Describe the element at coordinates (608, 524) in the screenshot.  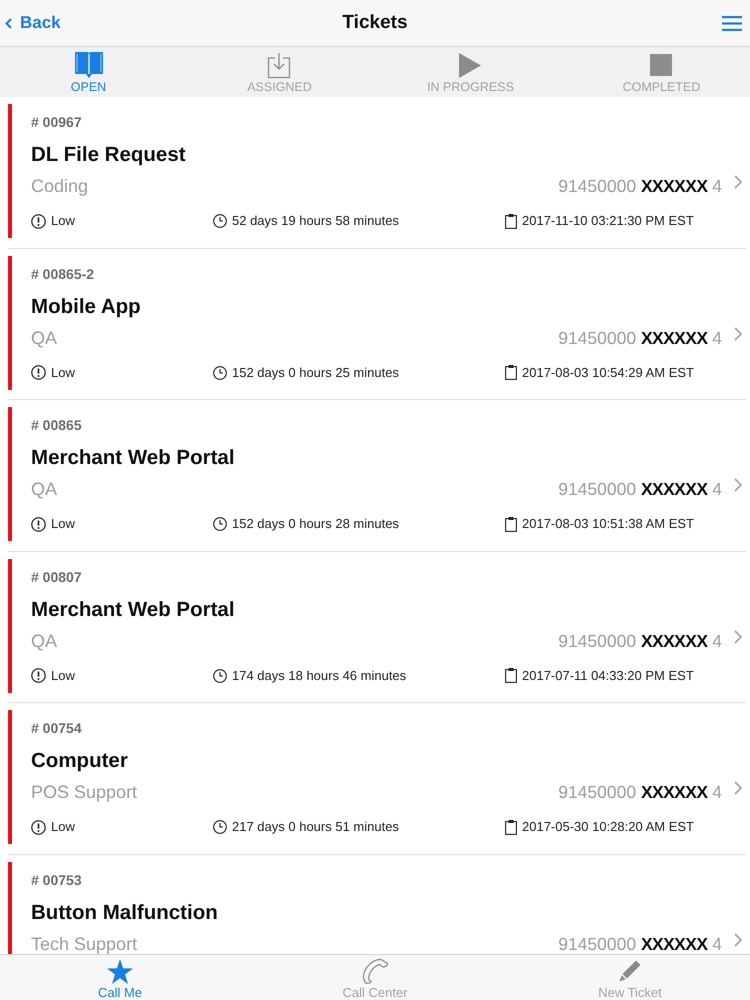
I see `created-date: 2017-08-03 10:51:38 AM EST` at that location.